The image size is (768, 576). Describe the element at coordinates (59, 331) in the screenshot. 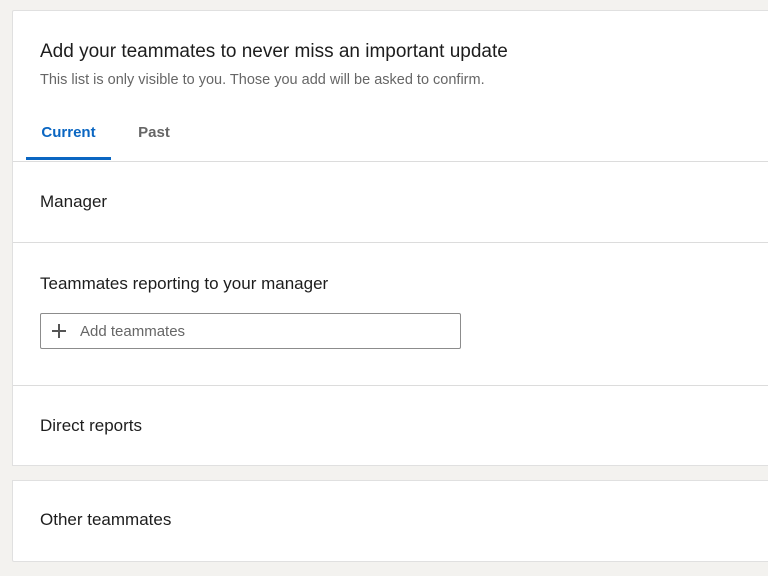

I see `plus-icon` at that location.